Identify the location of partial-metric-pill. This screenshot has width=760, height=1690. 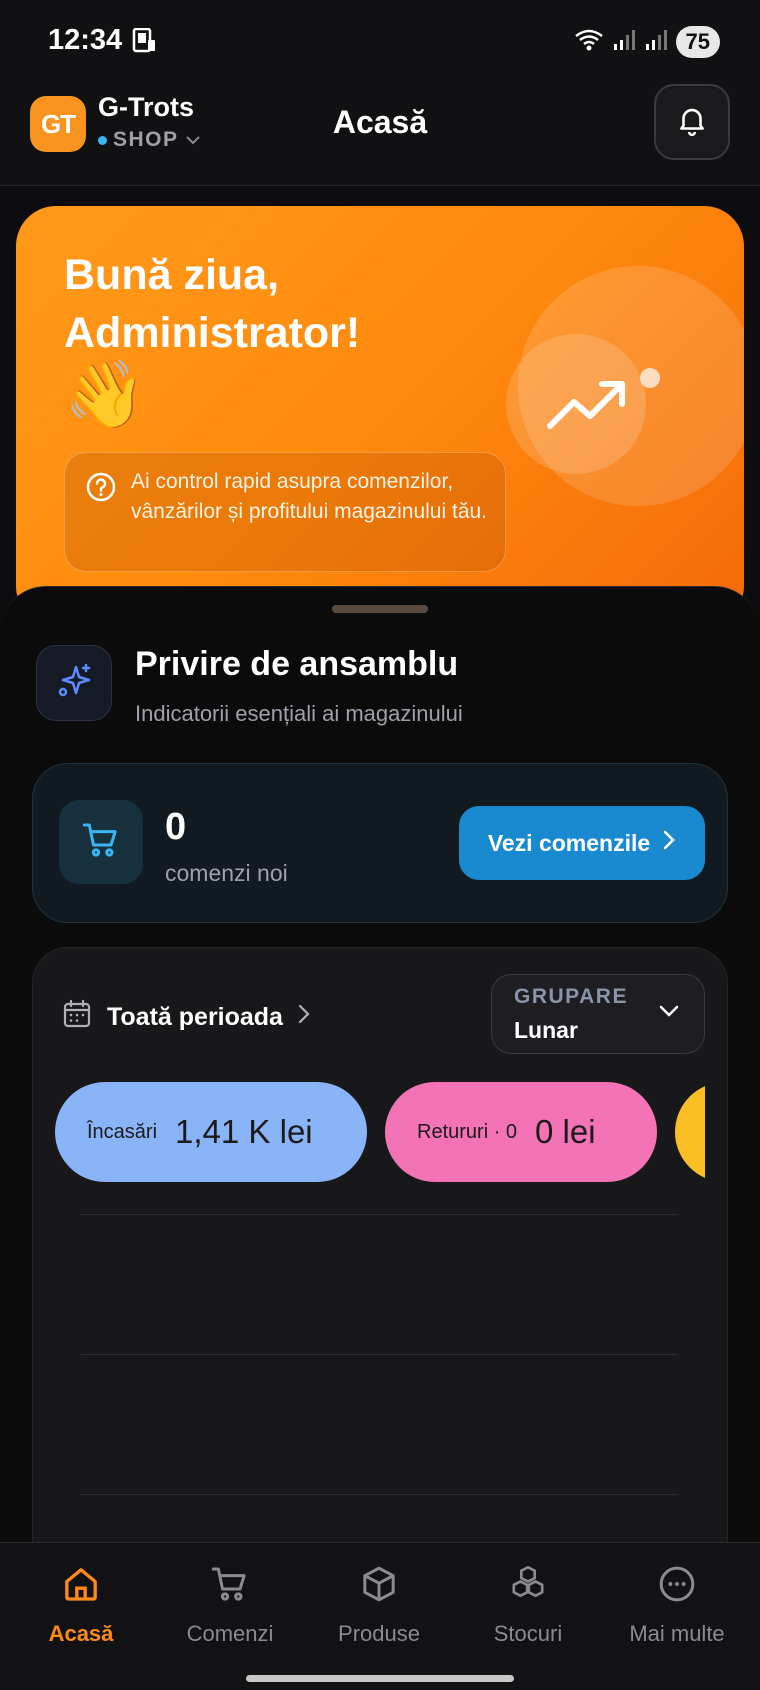
(690, 1132).